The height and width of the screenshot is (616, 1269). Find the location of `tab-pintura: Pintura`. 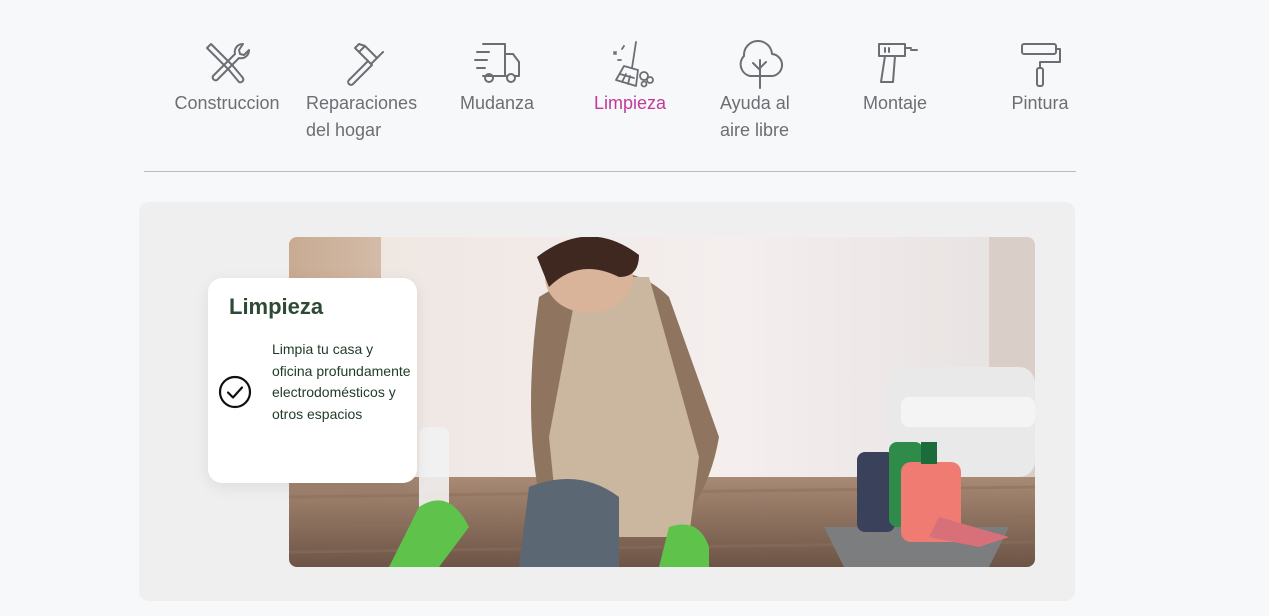

tab-pintura: Pintura is located at coordinates (1040, 76).